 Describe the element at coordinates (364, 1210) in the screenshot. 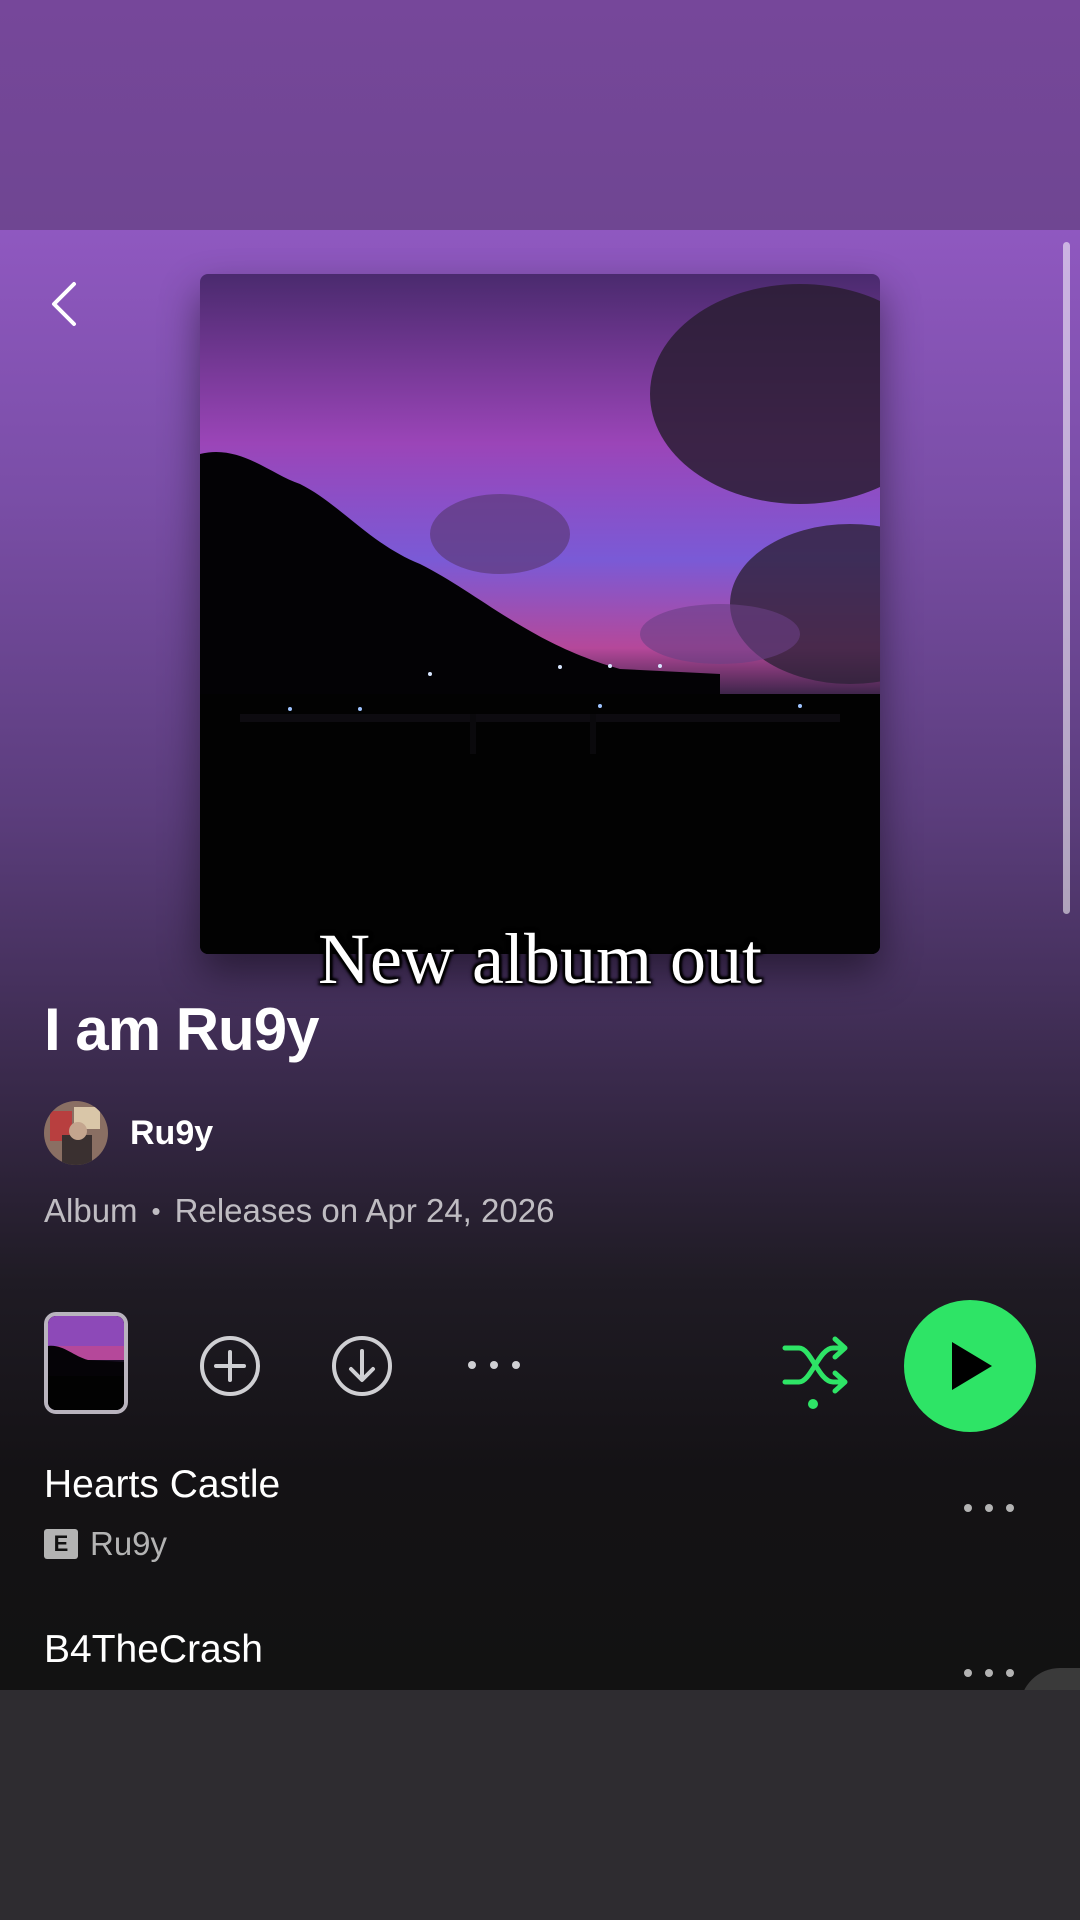

I see `release-date: Releases on Apr 24, 2026` at that location.